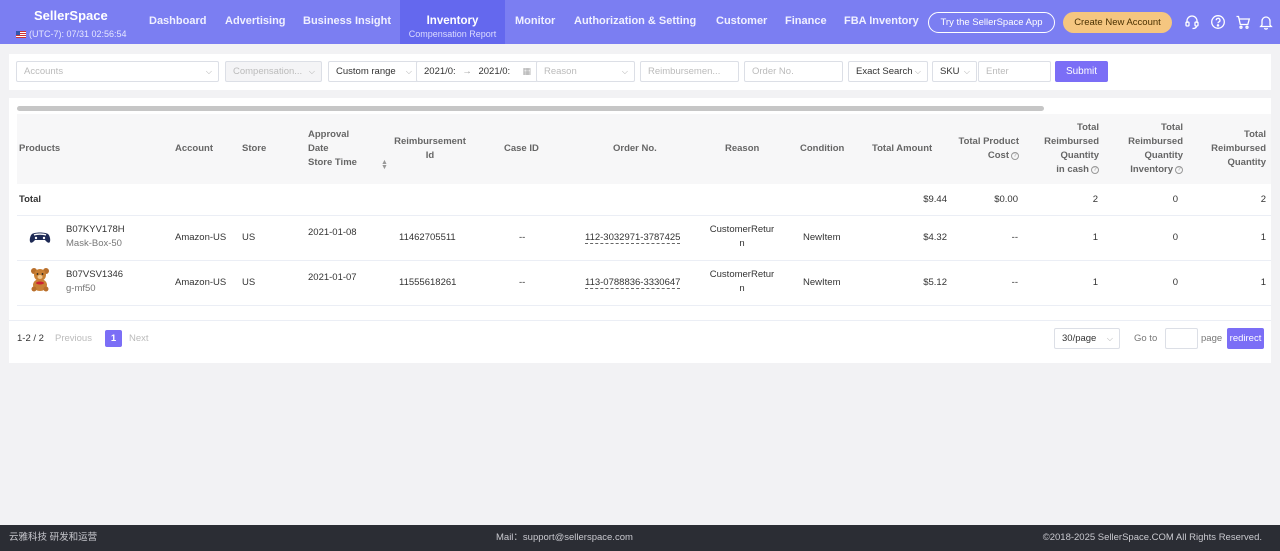 Image resolution: width=1280 pixels, height=551 pixels. Describe the element at coordinates (1263, 199) in the screenshot. I see `total-qty: 2` at that location.